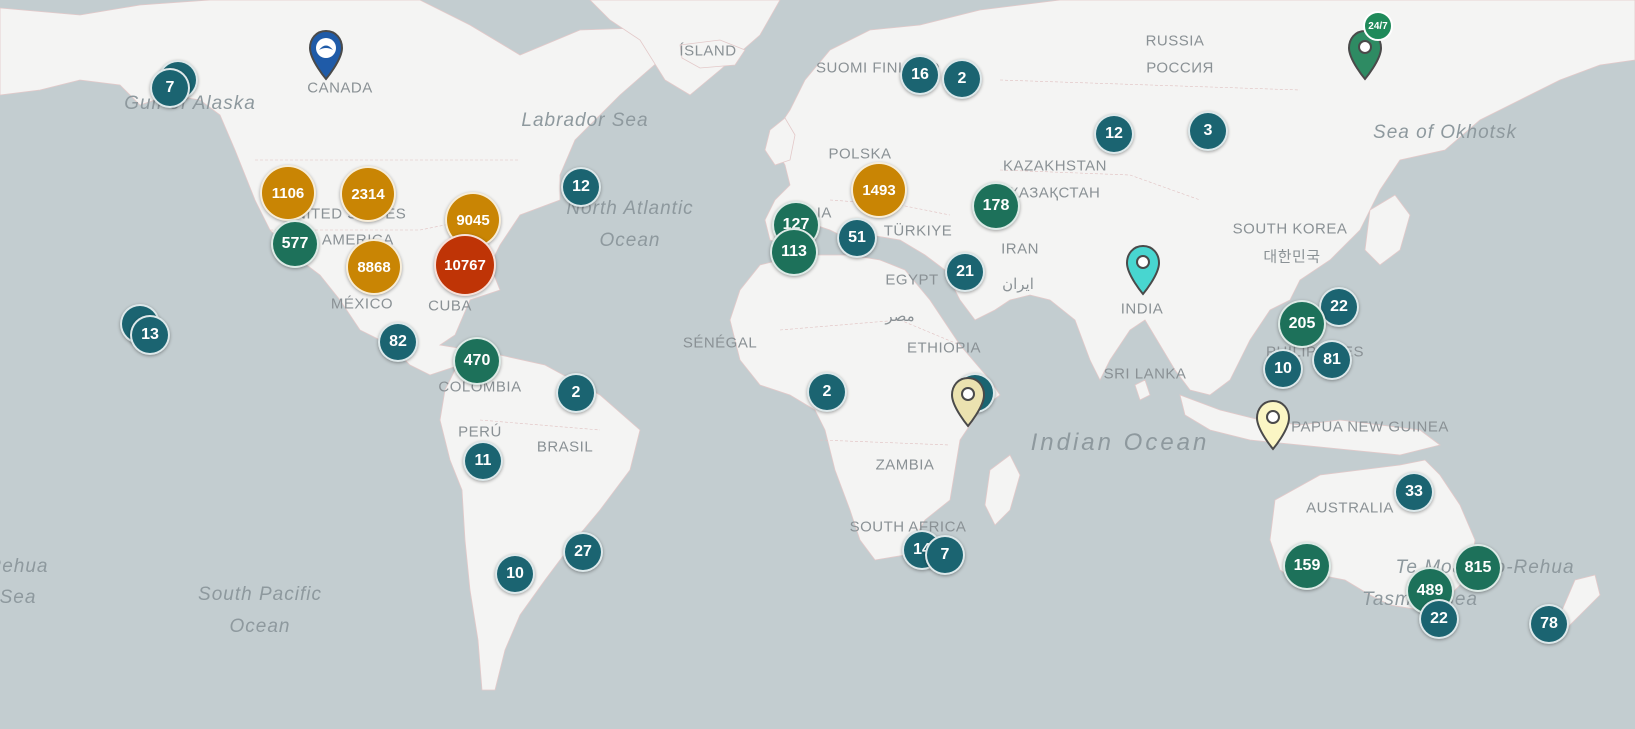 The image size is (1635, 729). I want to click on cluster-count: 178, so click(996, 205).